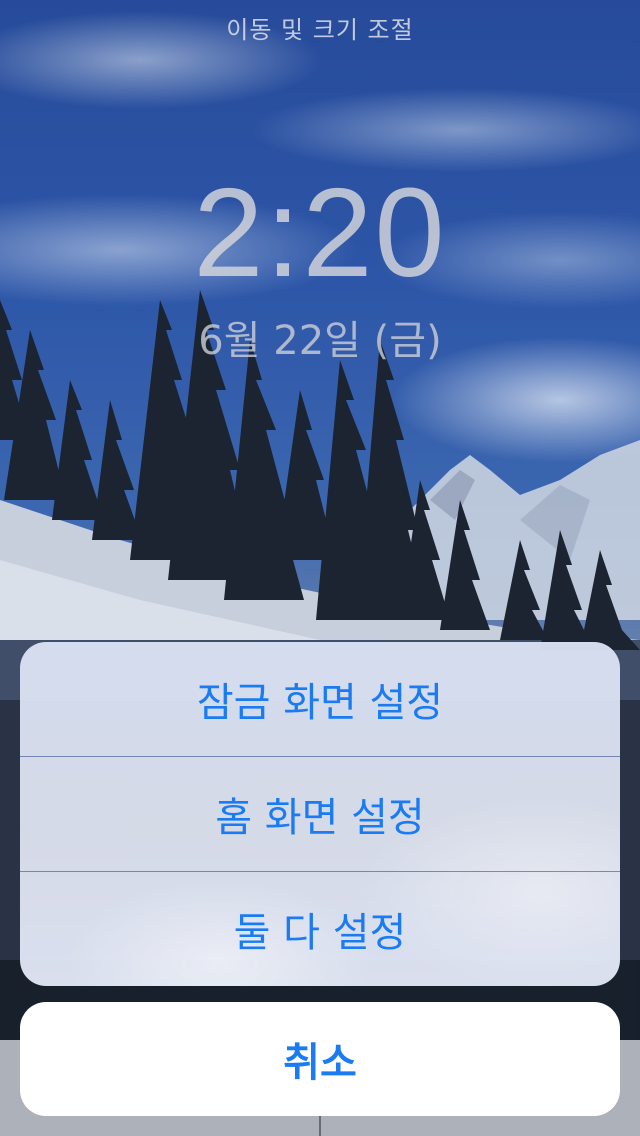 The height and width of the screenshot is (1136, 640). What do you see at coordinates (320, 699) in the screenshot?
I see `set-lock-screen-button: 잠금 화면 설정` at bounding box center [320, 699].